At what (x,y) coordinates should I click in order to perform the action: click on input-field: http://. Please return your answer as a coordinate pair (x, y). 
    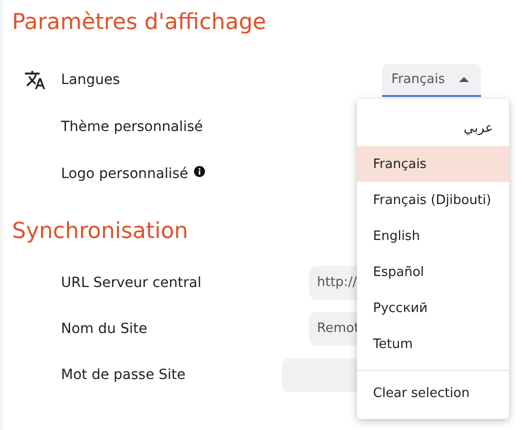
    Looking at the image, I should click on (333, 283).